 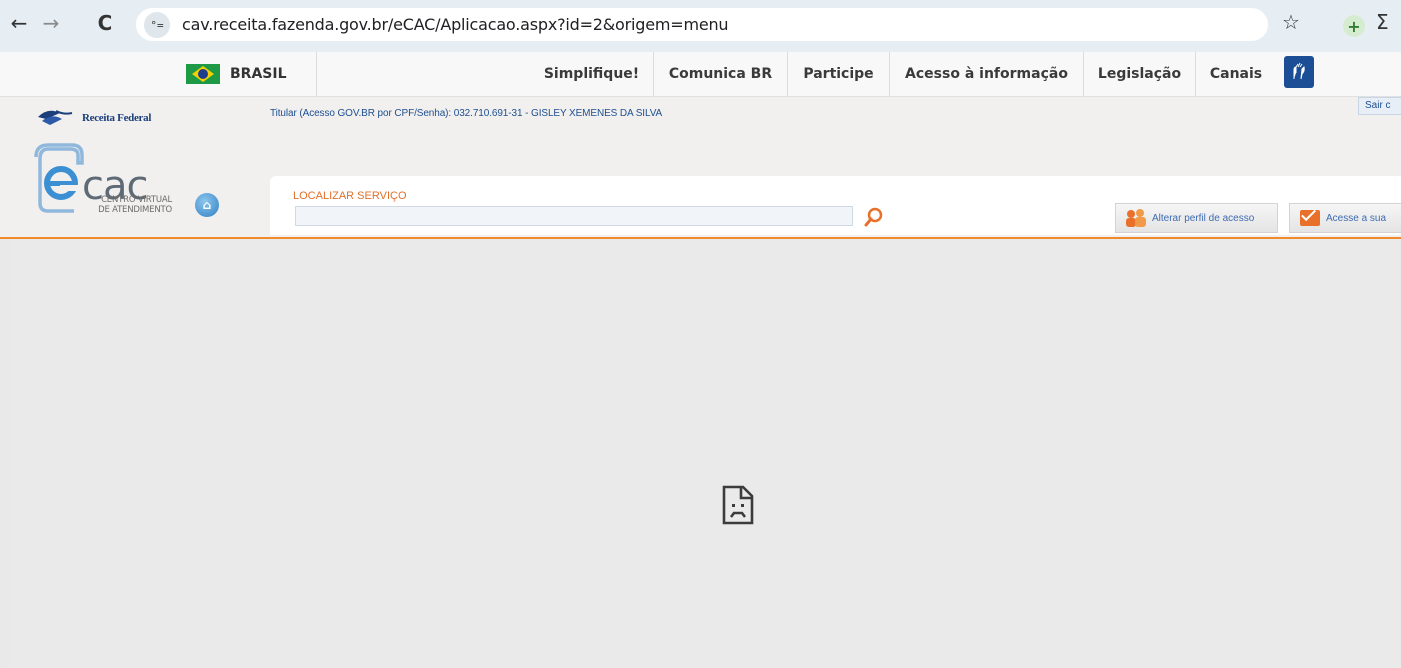 I want to click on caixa-postal-button: Acesse a sua, so click(x=1345, y=218).